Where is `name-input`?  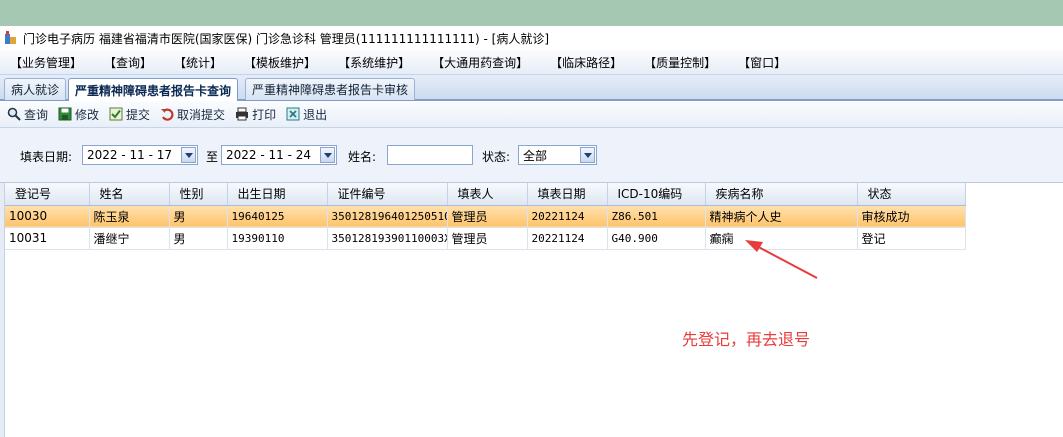 name-input is located at coordinates (430, 155).